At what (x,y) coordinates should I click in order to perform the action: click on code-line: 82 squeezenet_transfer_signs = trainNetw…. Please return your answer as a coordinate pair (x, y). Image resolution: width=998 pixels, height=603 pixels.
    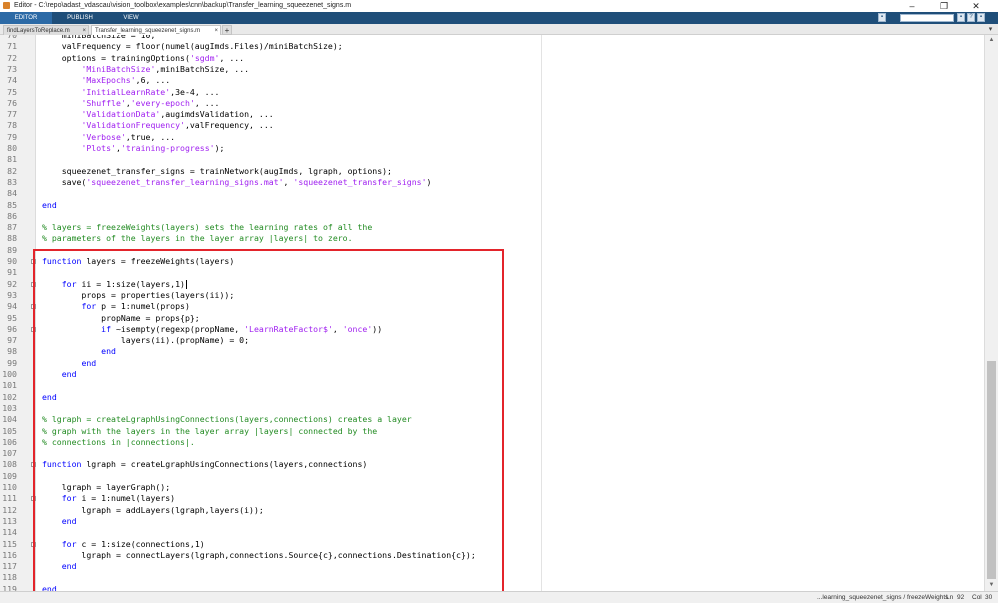
    Looking at the image, I should click on (492, 171).